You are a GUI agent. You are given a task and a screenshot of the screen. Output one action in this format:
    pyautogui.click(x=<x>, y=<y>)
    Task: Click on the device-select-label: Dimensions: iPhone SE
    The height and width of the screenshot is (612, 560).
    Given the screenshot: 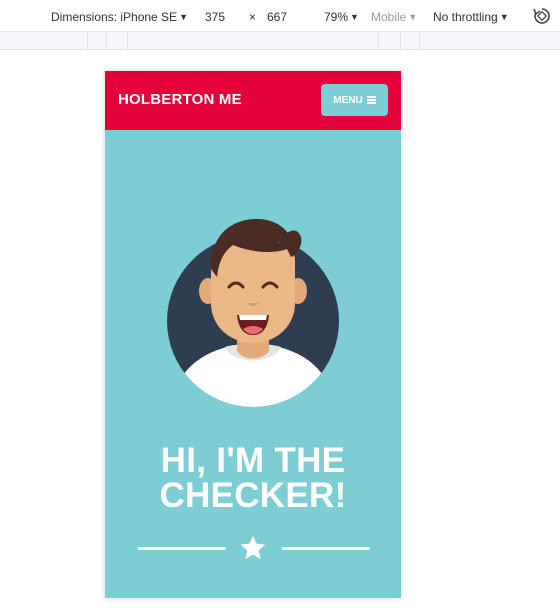 What is the action you would take?
    pyautogui.click(x=114, y=17)
    